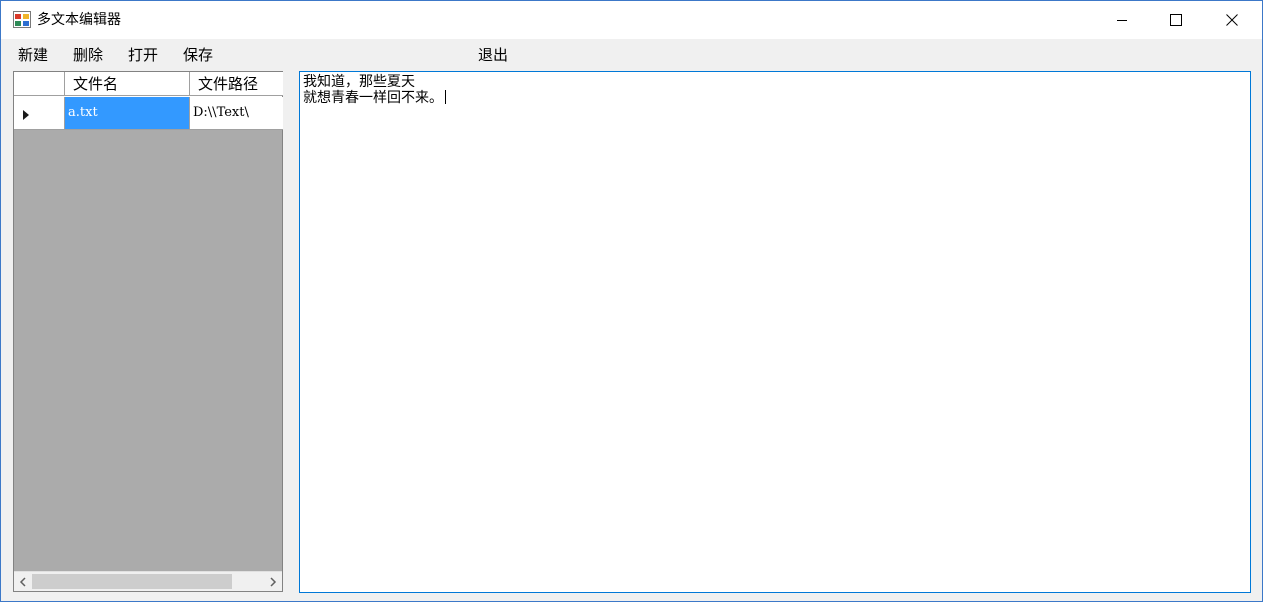 This screenshot has width=1263, height=602. I want to click on chevron-right-icon, so click(272, 581).